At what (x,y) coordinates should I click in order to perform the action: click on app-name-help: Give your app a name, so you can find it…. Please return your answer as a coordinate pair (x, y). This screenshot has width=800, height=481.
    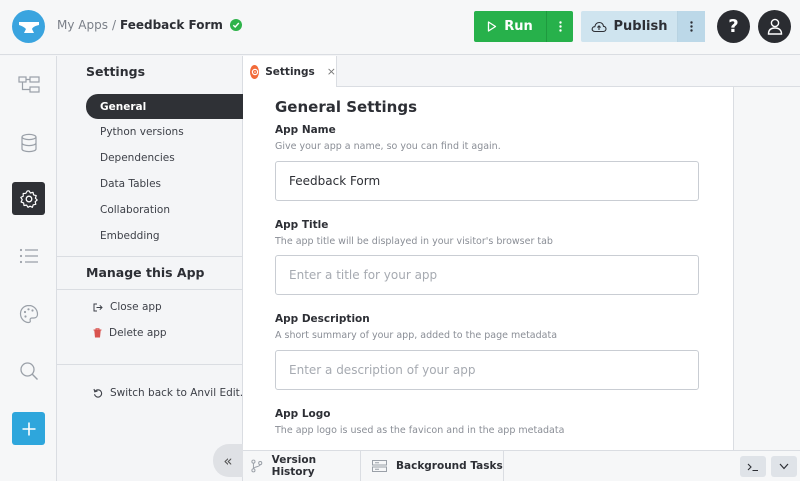
    Looking at the image, I should click on (388, 146).